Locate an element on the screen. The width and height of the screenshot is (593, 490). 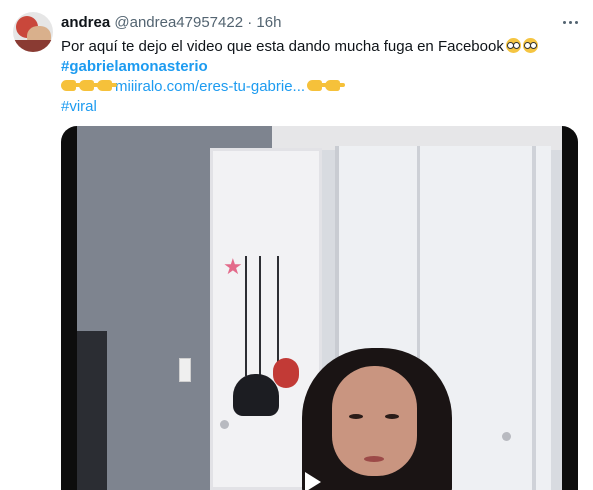
star-decoration-icon: ★ is located at coordinates (233, 266).